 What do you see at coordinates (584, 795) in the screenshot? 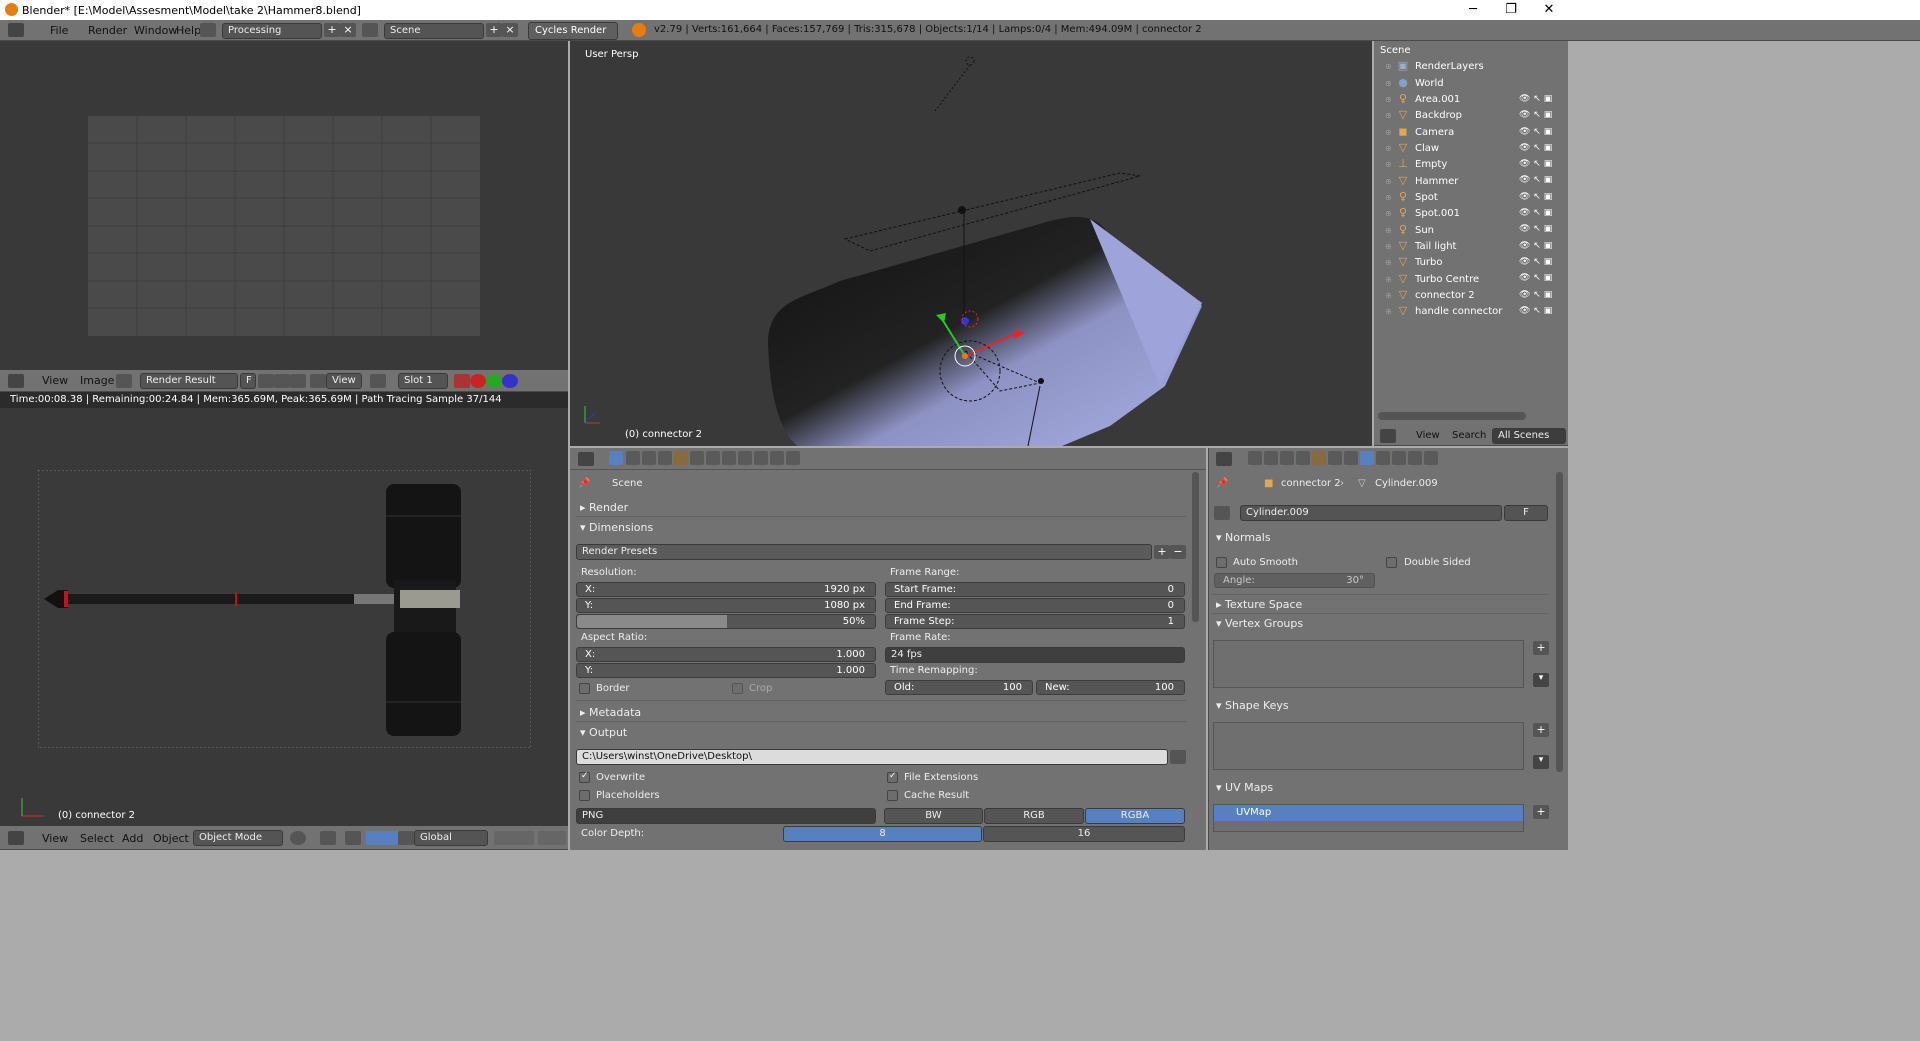
I see `placeholders-checkbox` at bounding box center [584, 795].